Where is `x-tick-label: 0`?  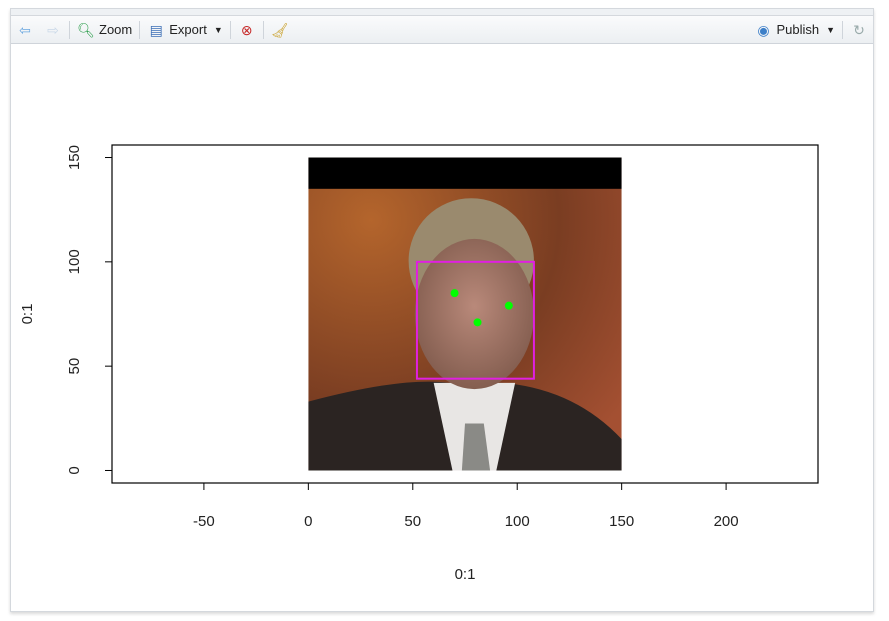 x-tick-label: 0 is located at coordinates (308, 521).